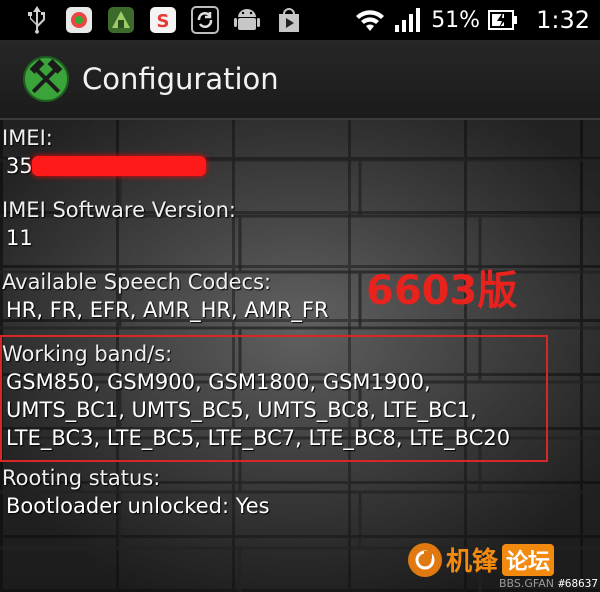 The height and width of the screenshot is (592, 600). What do you see at coordinates (119, 224) in the screenshot?
I see `imei-sw-section: IMEI Software Version: 11` at bounding box center [119, 224].